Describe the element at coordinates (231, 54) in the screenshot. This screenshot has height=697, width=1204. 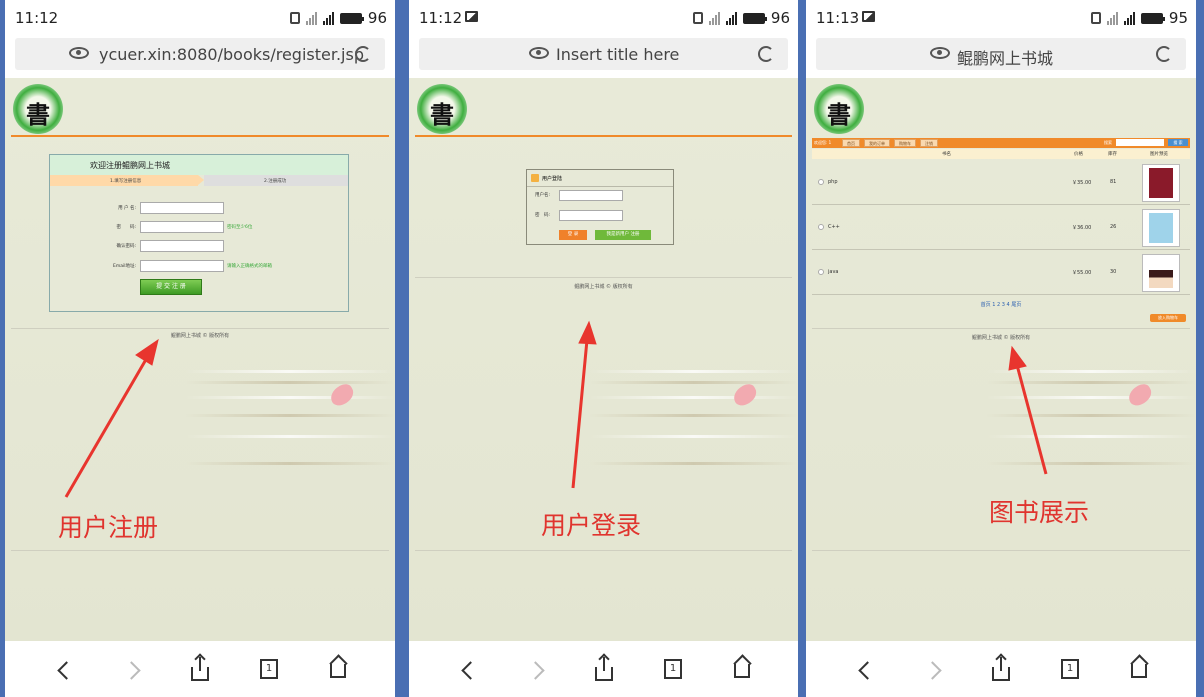
I see `address-text: ycuer.xin:8080/books/register.jsp` at that location.